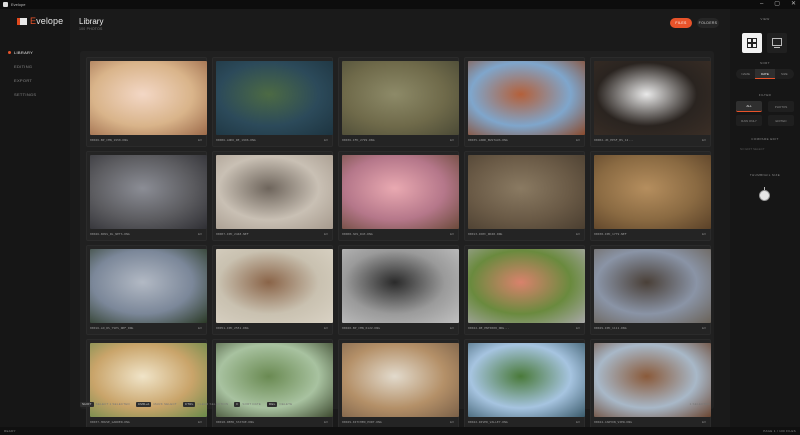 This screenshot has width=800, height=435. Describe the element at coordinates (205, 404) in the screenshot. I see `shortcut-clear: CTRL CLEAR SELECTION` at that location.